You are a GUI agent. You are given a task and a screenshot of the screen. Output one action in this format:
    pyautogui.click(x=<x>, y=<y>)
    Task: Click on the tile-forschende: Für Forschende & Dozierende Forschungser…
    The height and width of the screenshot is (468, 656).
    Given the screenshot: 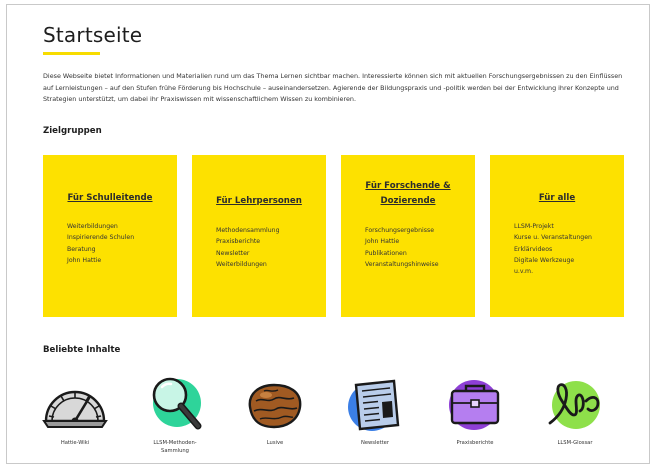 What is the action you would take?
    pyautogui.click(x=408, y=236)
    